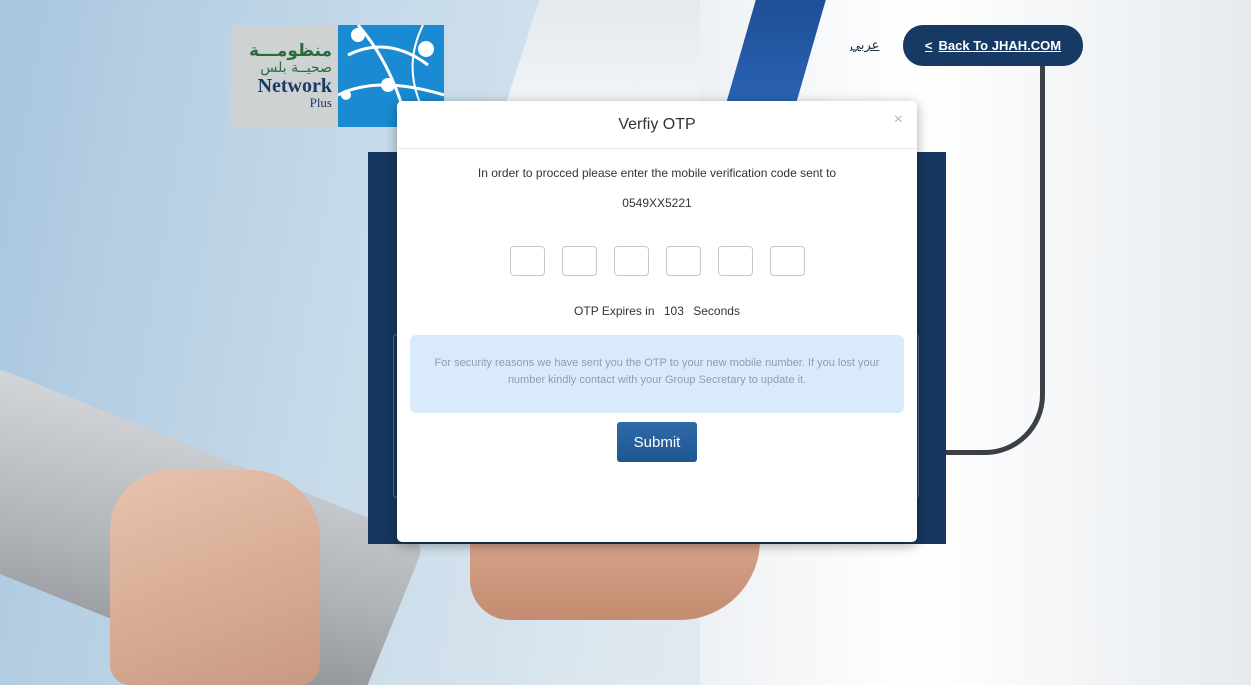  Describe the element at coordinates (928, 45) in the screenshot. I see `chevron-left-icon: <` at that location.